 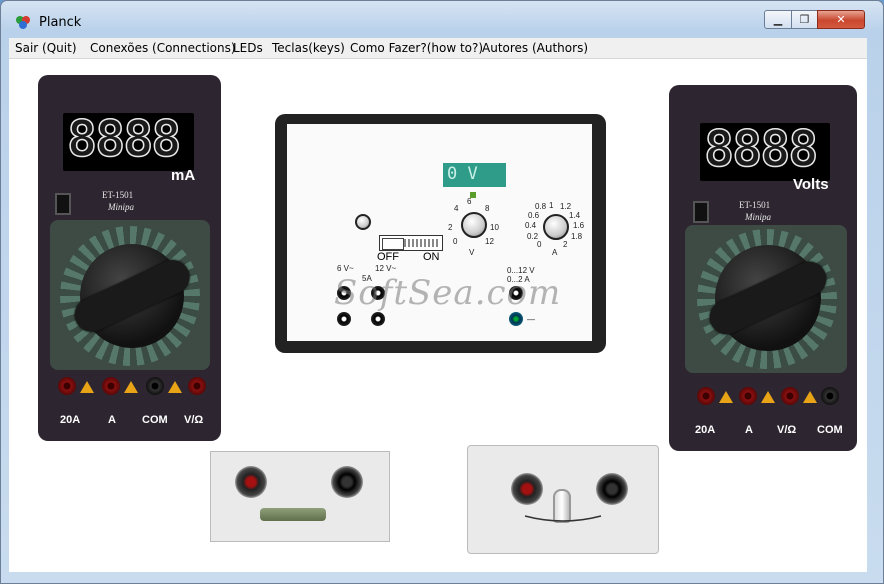 What do you see at coordinates (811, 184) in the screenshot?
I see `voltmeter-unit: Volts` at bounding box center [811, 184].